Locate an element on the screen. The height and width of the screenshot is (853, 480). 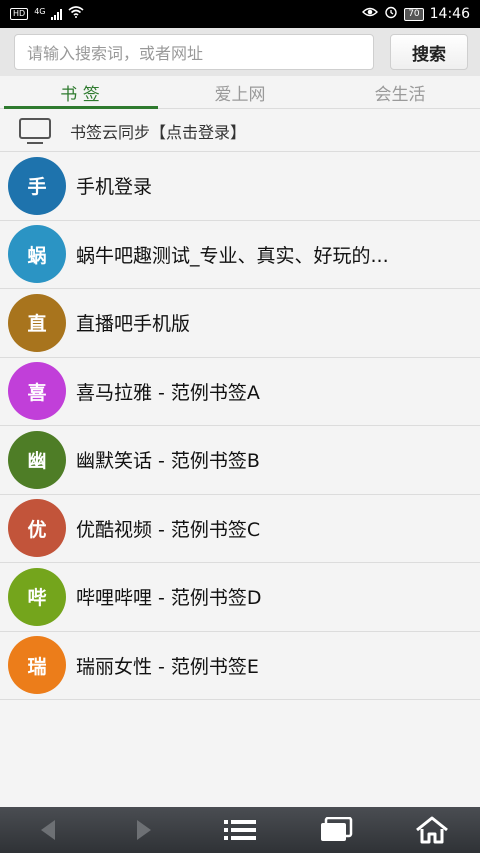
bookmark-title: 幽默笑话 - 范例书签B is located at coordinates (168, 461).